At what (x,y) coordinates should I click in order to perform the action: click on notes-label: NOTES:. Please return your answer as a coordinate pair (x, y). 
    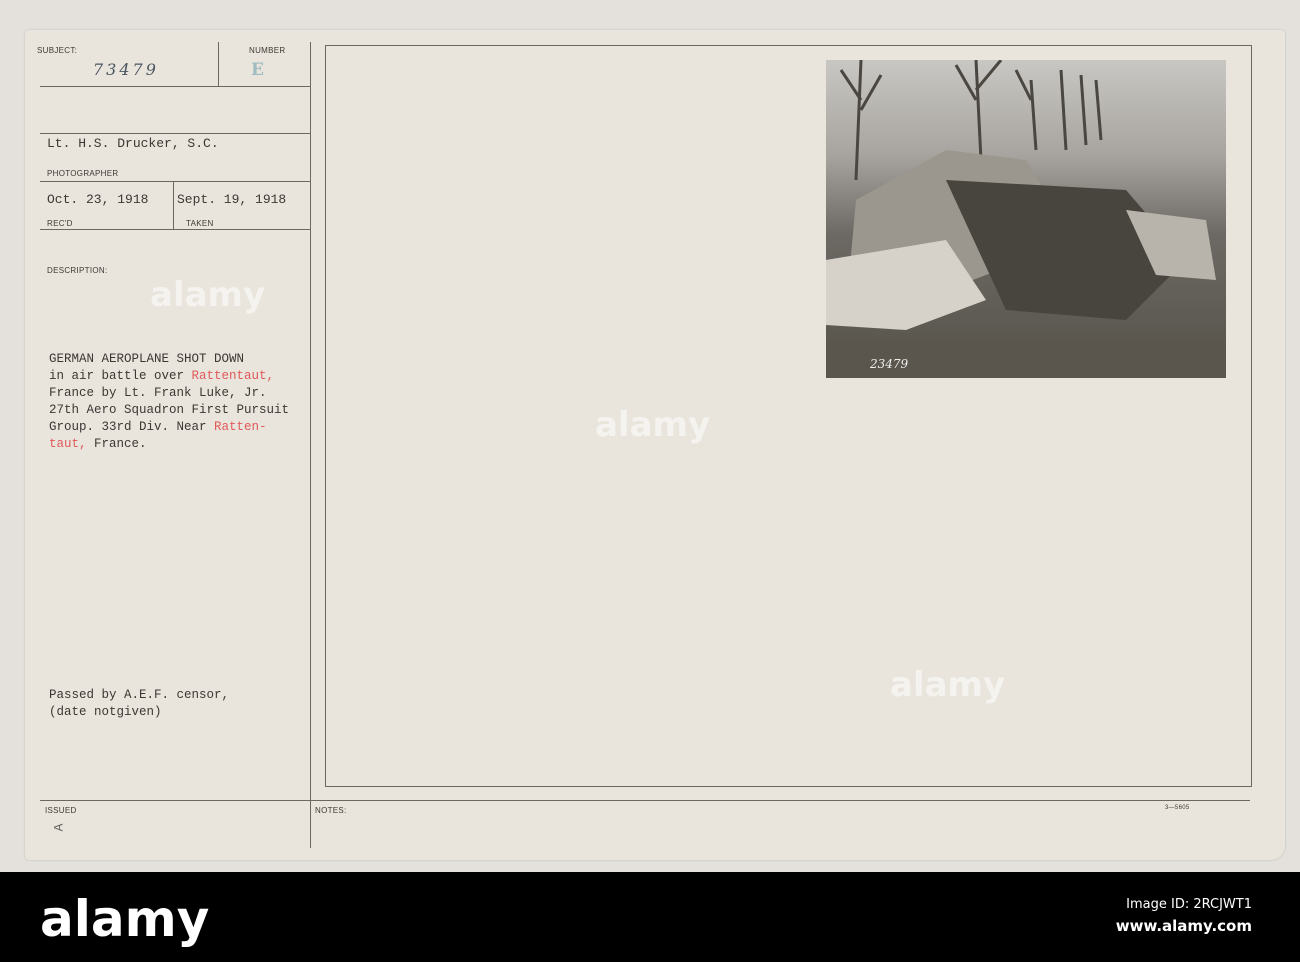
    Looking at the image, I should click on (331, 810).